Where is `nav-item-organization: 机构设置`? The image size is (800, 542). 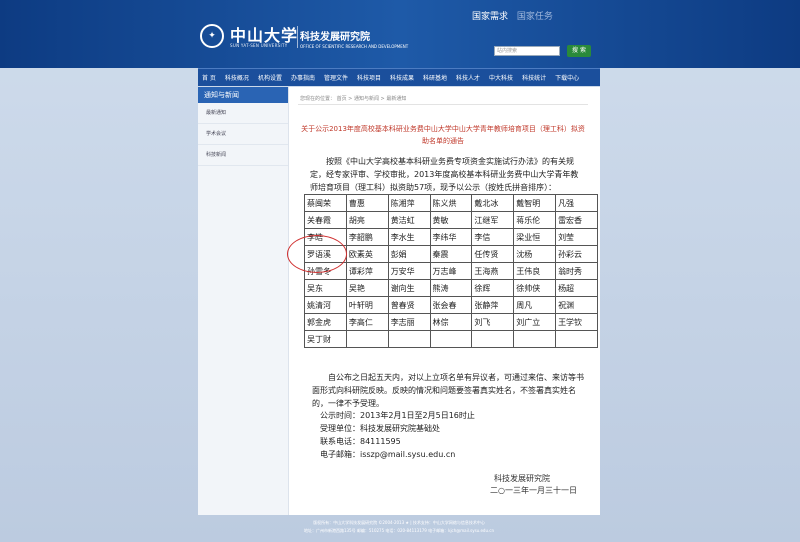 nav-item-organization: 机构设置 is located at coordinates (270, 77).